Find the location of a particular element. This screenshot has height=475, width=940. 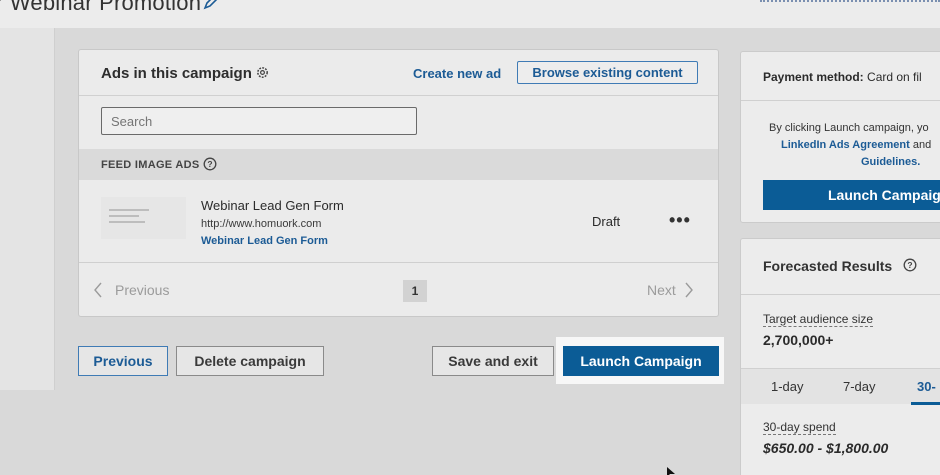

launch-campaign-side-button: Launch Campaig is located at coordinates (851, 195).